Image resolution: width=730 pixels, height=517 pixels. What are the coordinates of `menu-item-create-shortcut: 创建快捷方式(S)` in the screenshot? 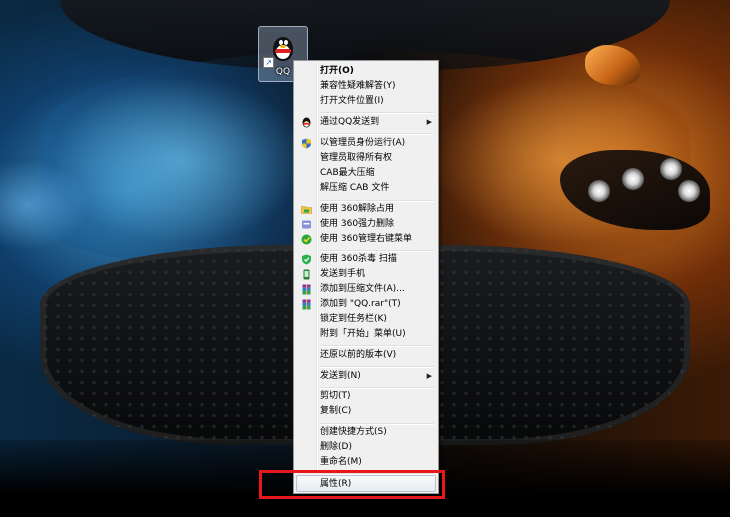 It's located at (366, 432).